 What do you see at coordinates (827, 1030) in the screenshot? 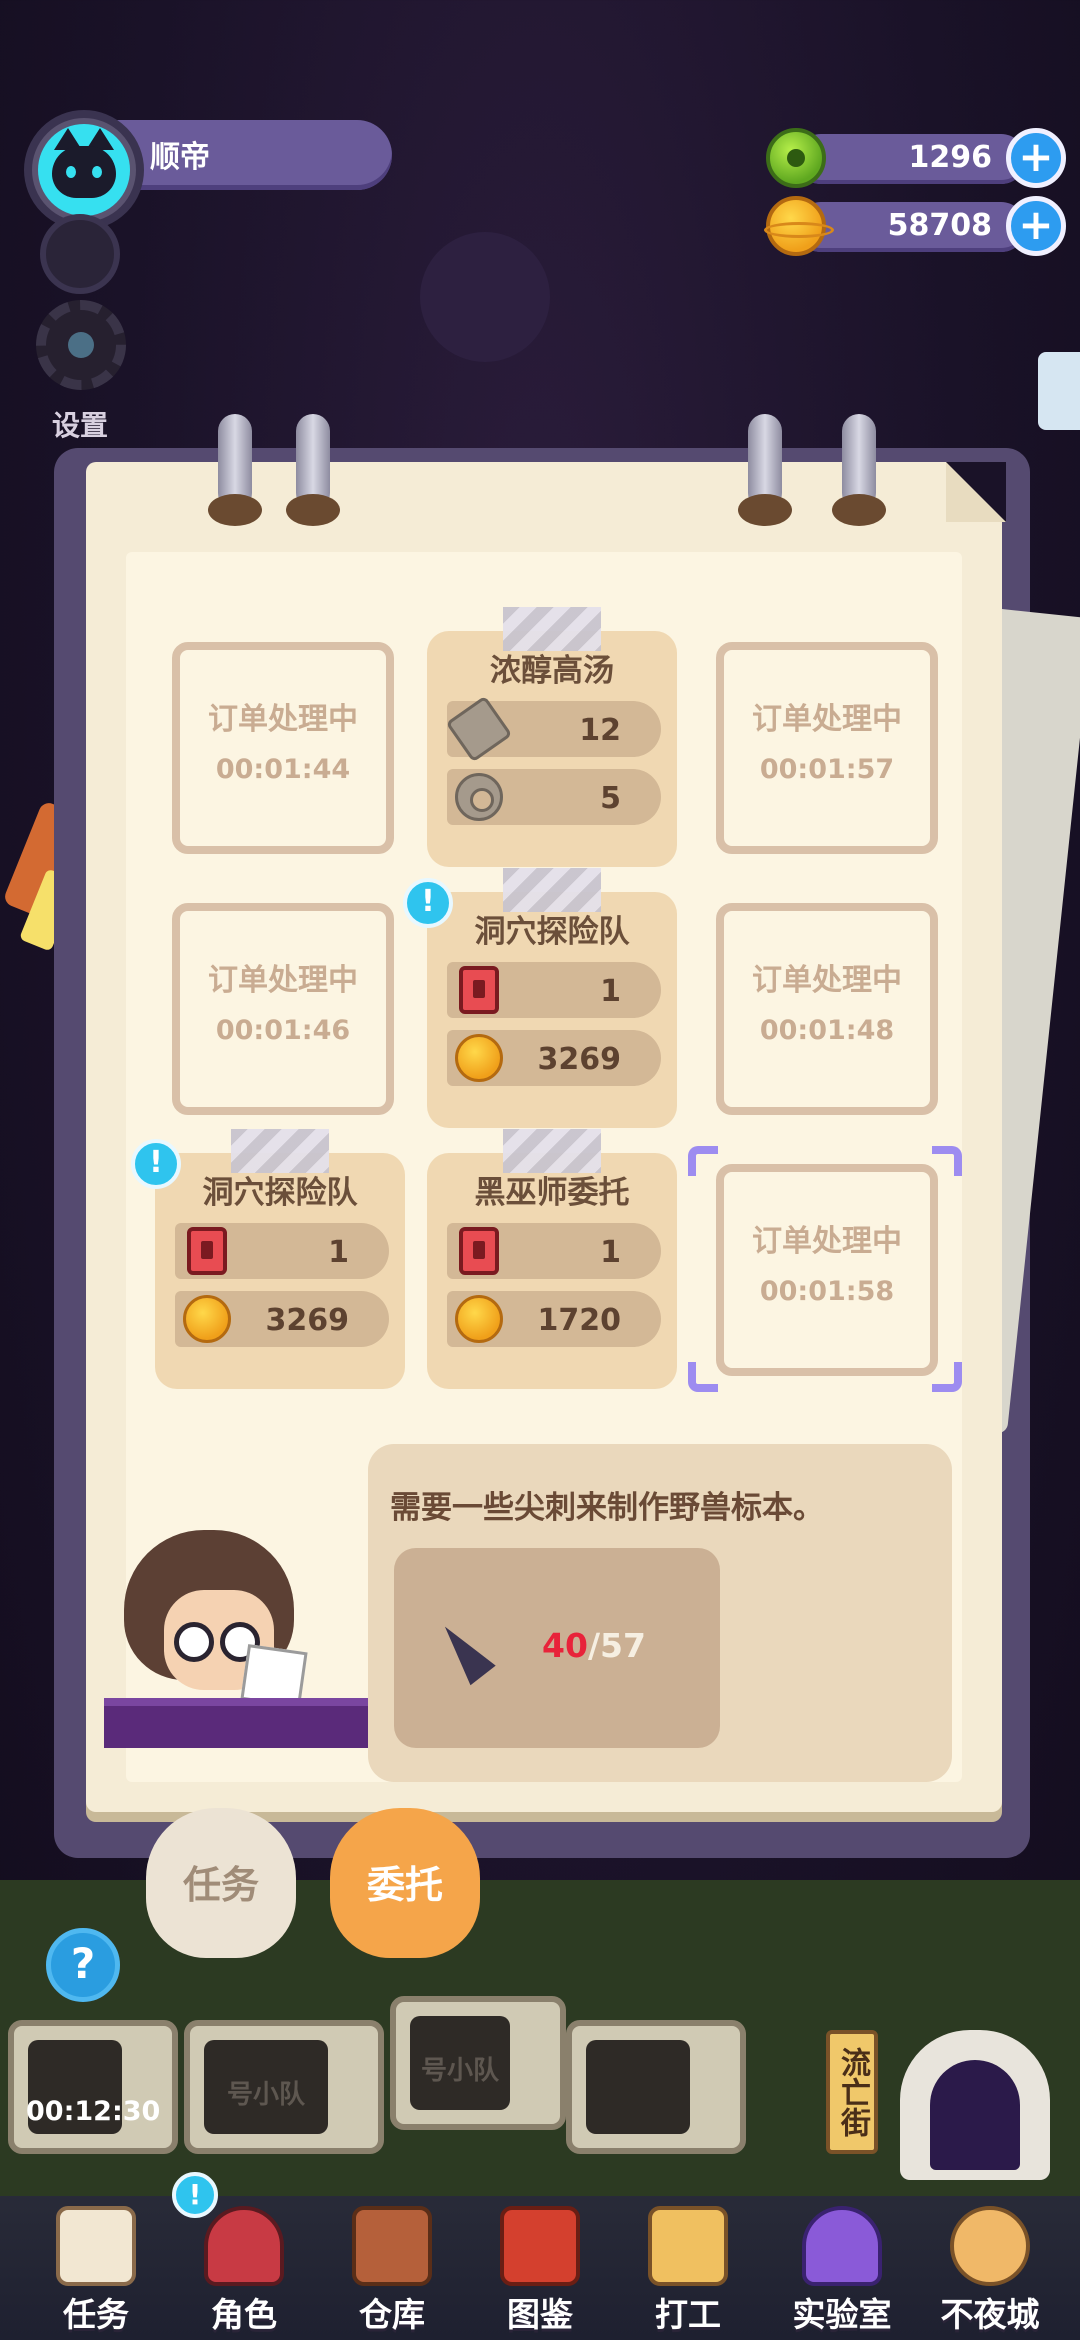
I see `pending-timer: 00:01:48` at bounding box center [827, 1030].